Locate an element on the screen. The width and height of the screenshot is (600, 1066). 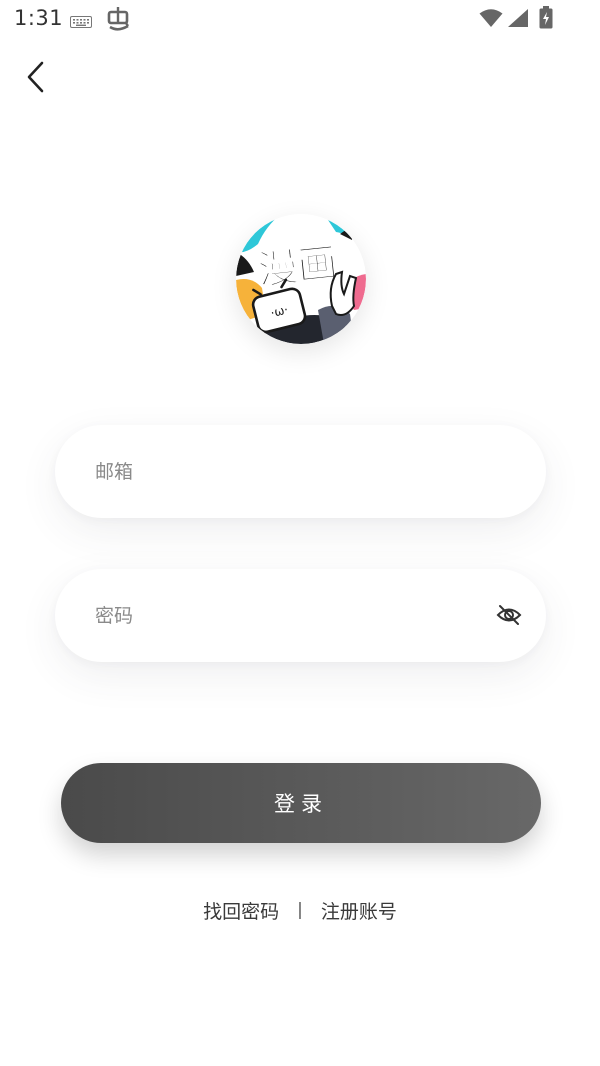
logo-text: 漫画 is located at coordinates (298, 267).